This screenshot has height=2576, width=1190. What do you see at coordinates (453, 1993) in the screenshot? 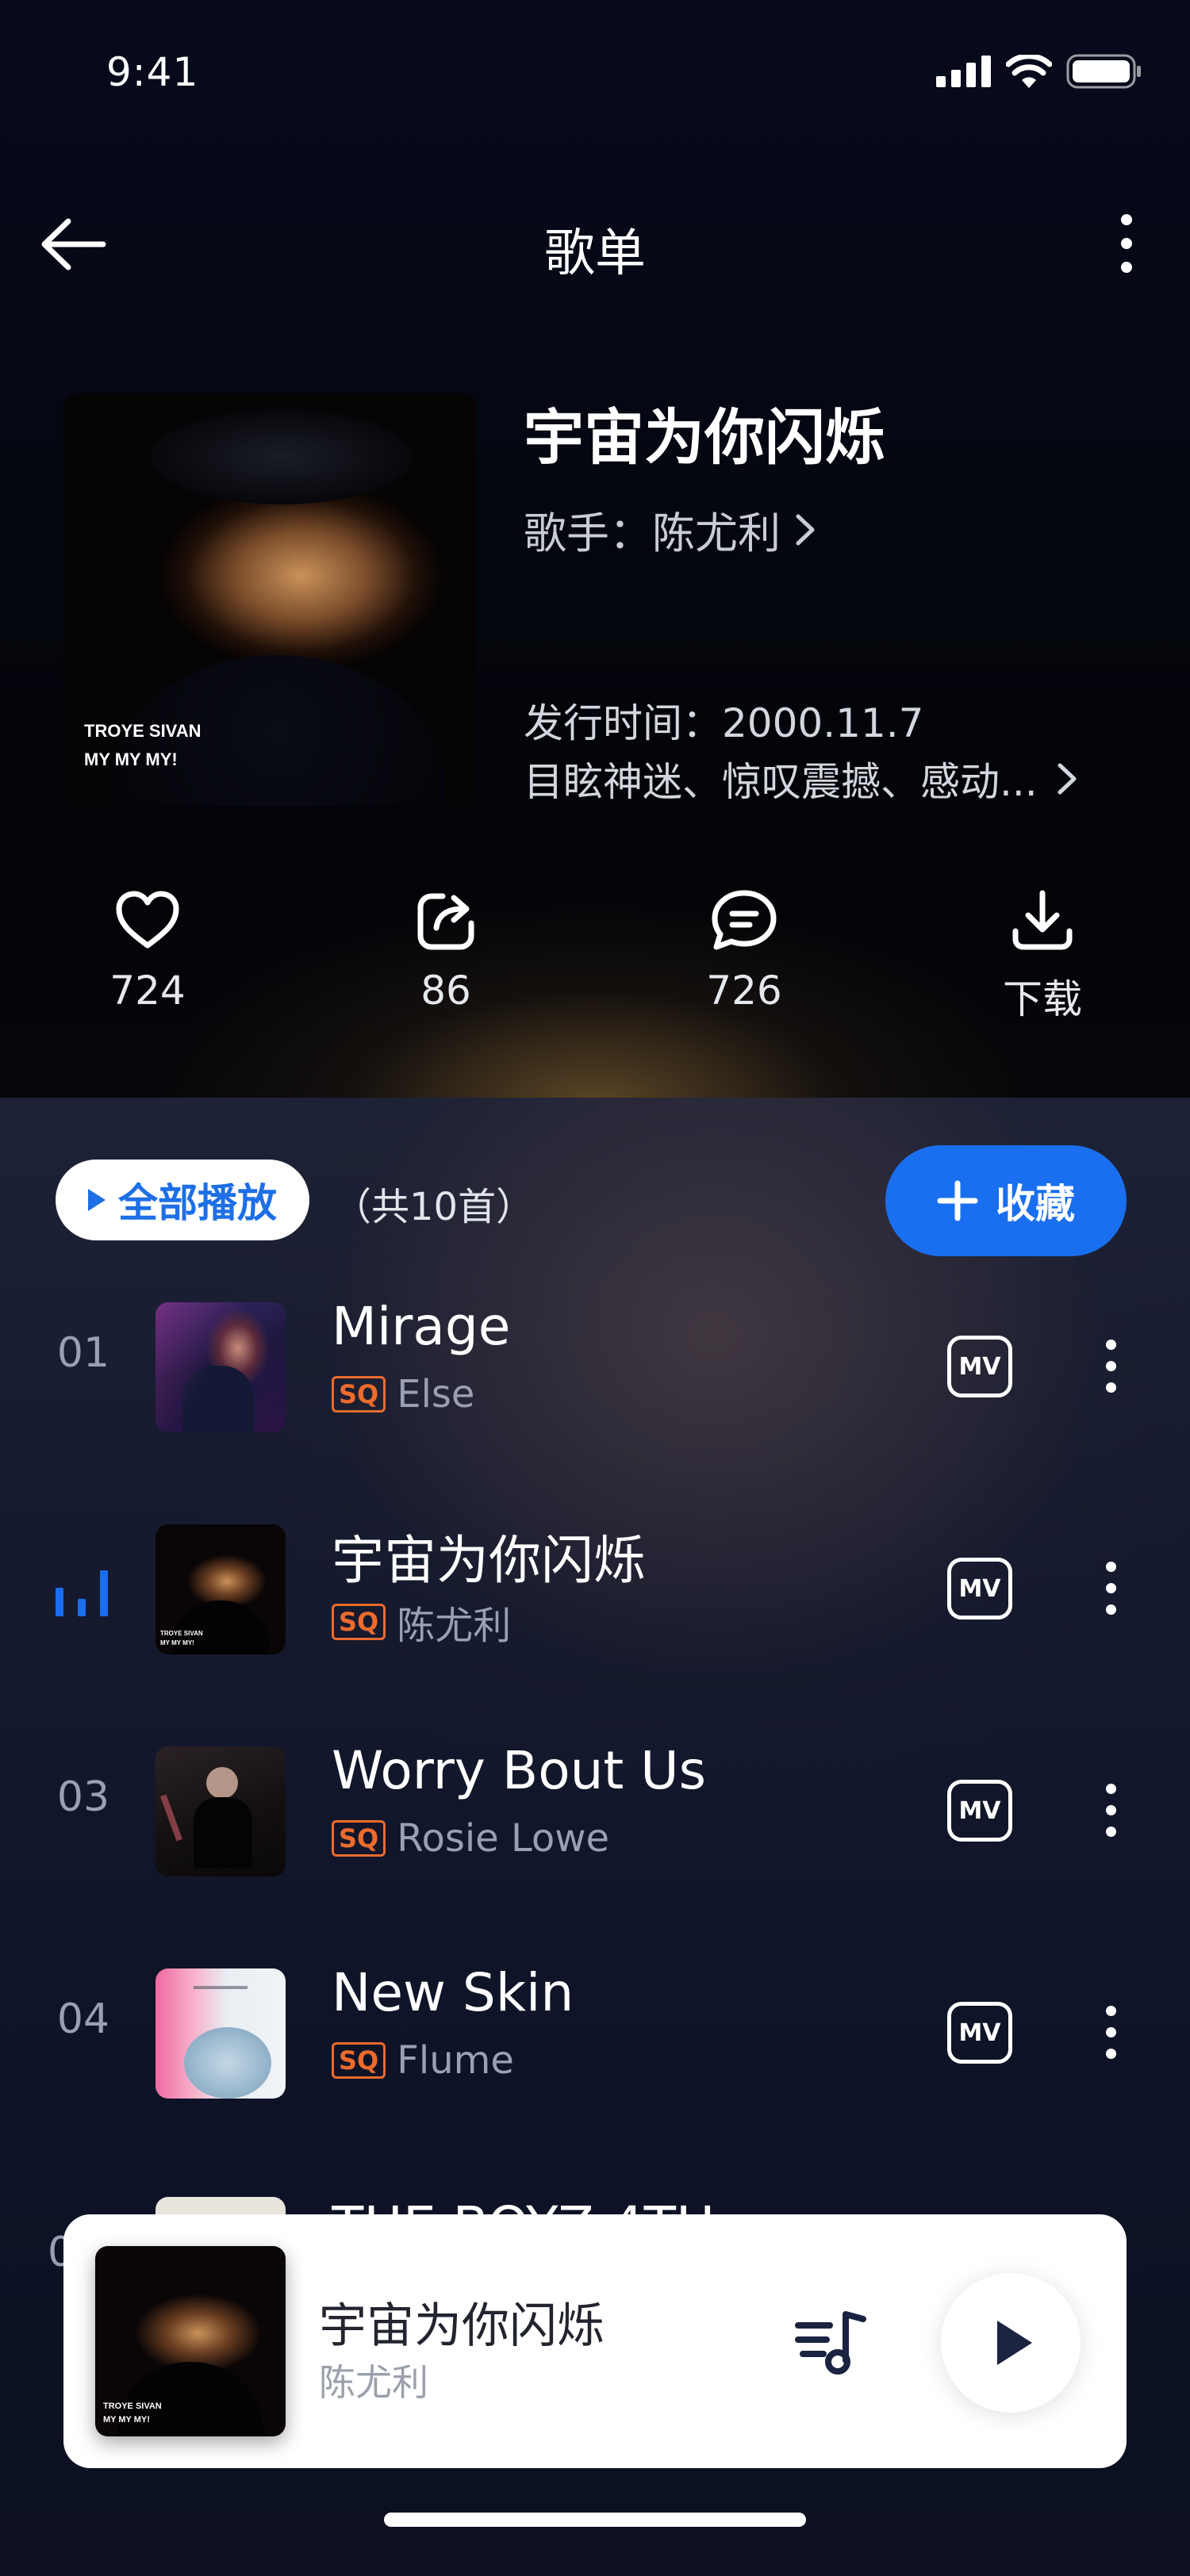
I see `song-title: New Skin` at bounding box center [453, 1993].